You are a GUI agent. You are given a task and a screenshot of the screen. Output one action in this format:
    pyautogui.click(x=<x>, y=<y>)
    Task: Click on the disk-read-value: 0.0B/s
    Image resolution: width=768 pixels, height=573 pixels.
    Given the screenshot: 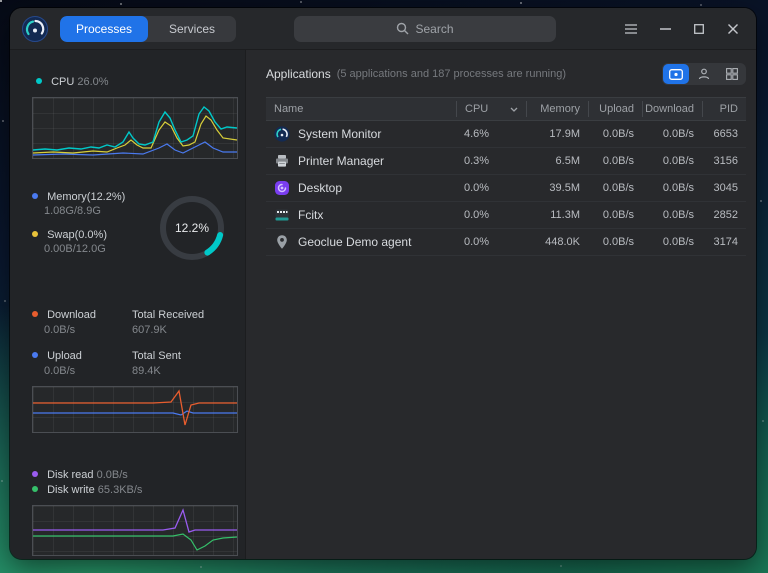 What is the action you would take?
    pyautogui.click(x=112, y=475)
    